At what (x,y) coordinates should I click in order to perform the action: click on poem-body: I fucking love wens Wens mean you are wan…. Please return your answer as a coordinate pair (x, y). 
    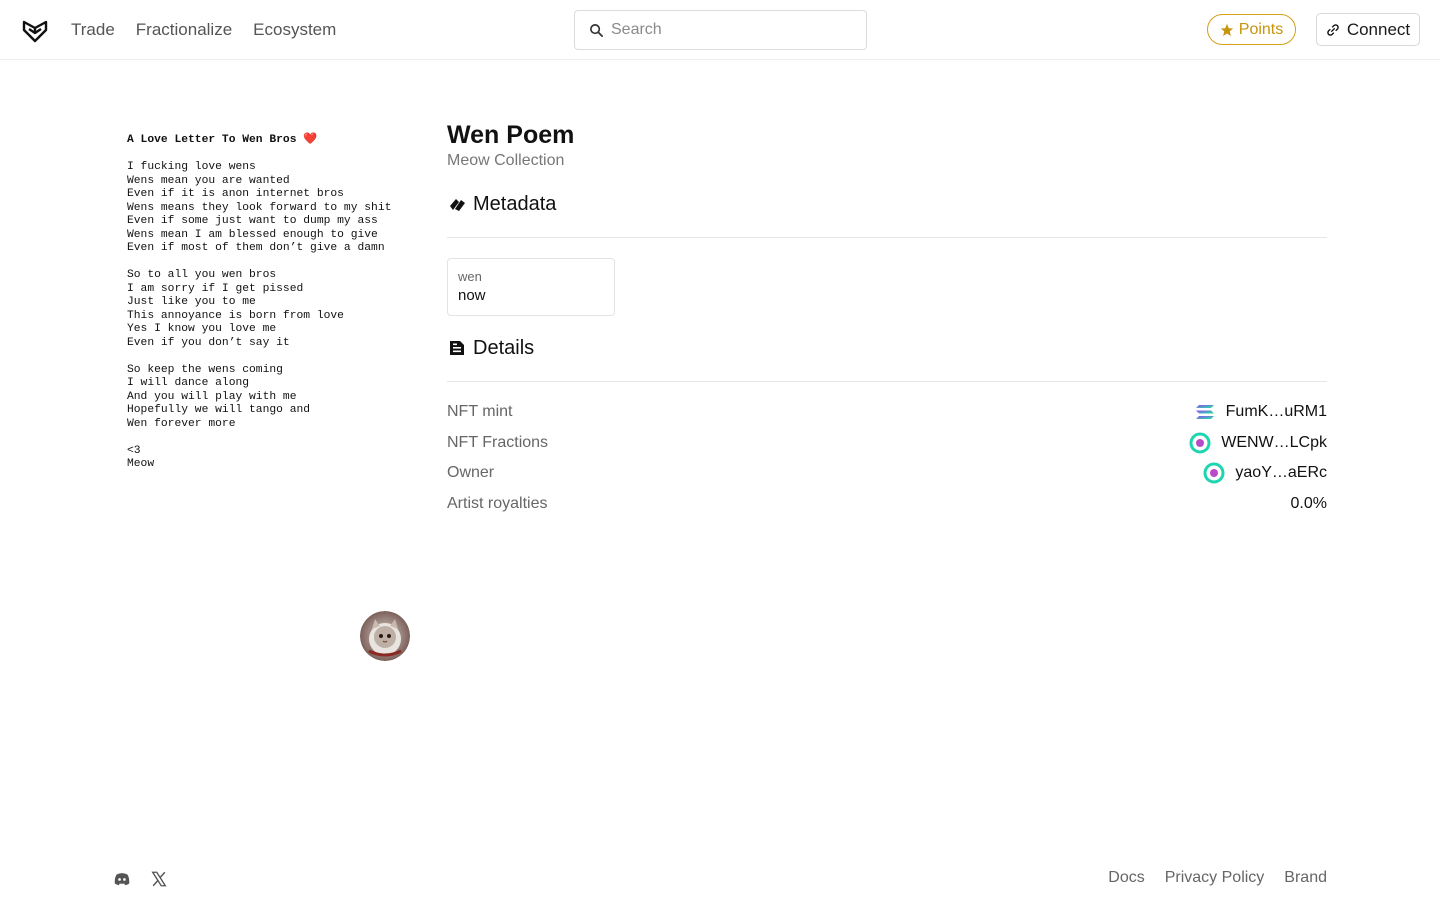
    Looking at the image, I should click on (272, 316).